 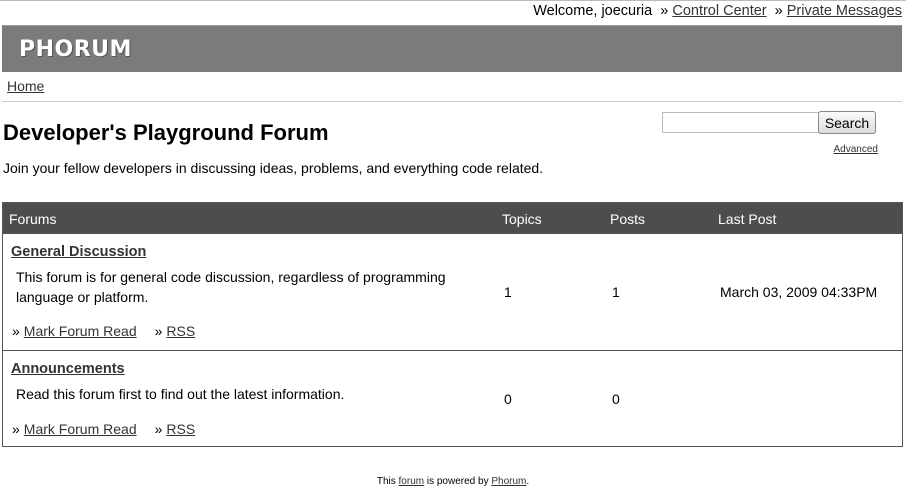 What do you see at coordinates (452, 218) in the screenshot?
I see `table-header: Forums Topics Posts Last Post` at bounding box center [452, 218].